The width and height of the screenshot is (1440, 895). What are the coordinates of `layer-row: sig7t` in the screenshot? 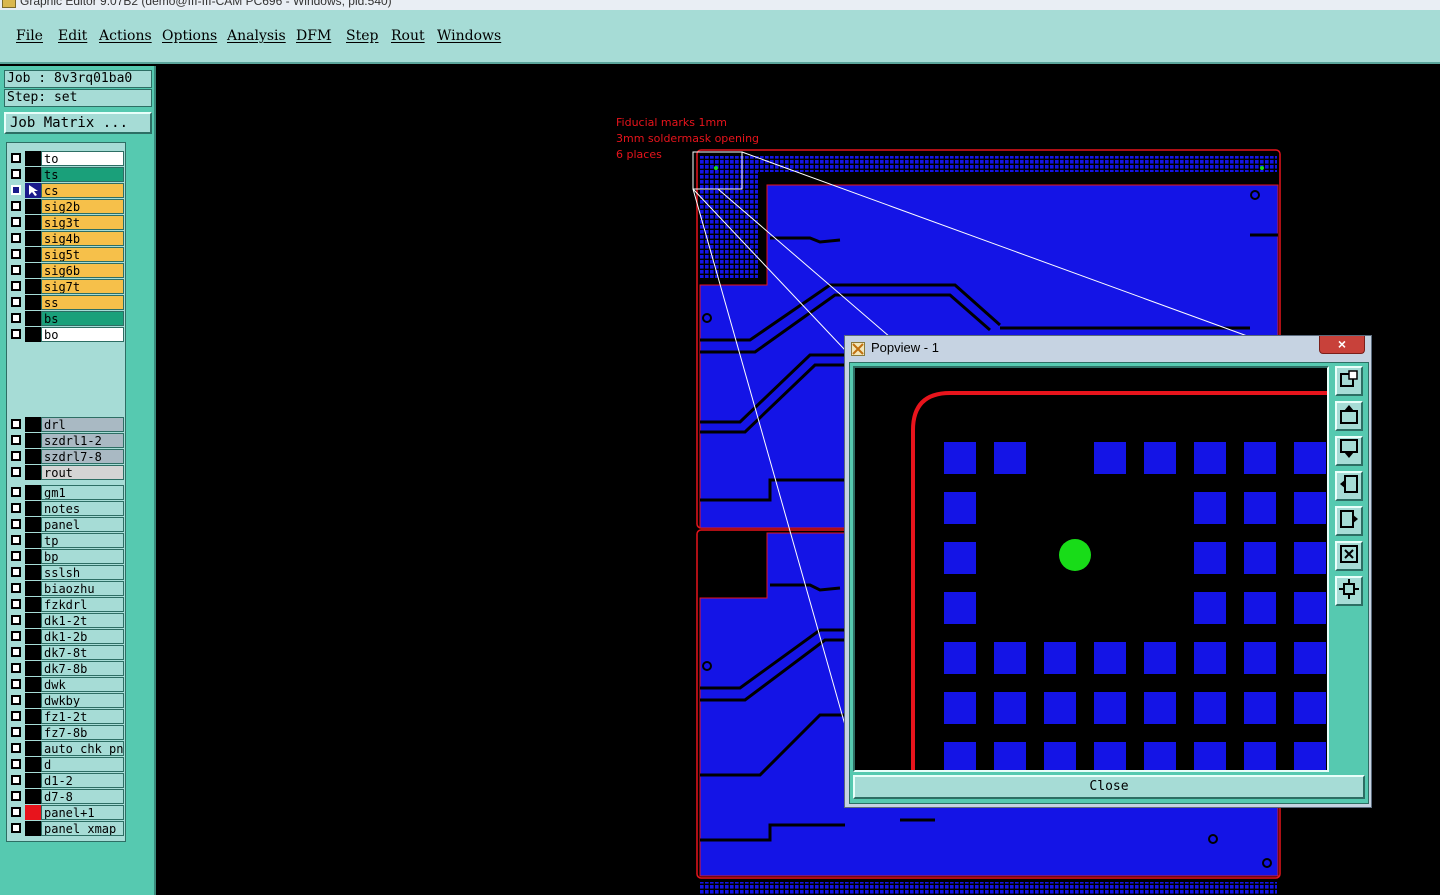 It's located at (67, 286).